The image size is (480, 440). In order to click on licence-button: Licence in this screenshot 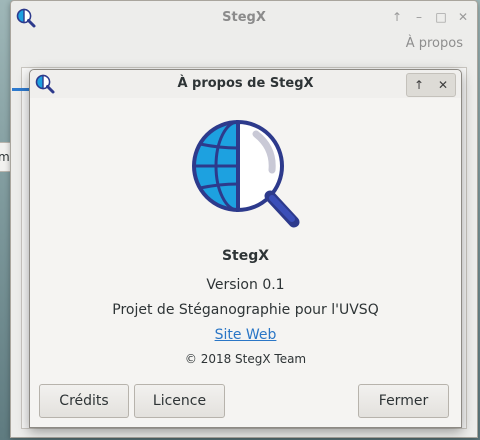, I will do `click(179, 401)`.